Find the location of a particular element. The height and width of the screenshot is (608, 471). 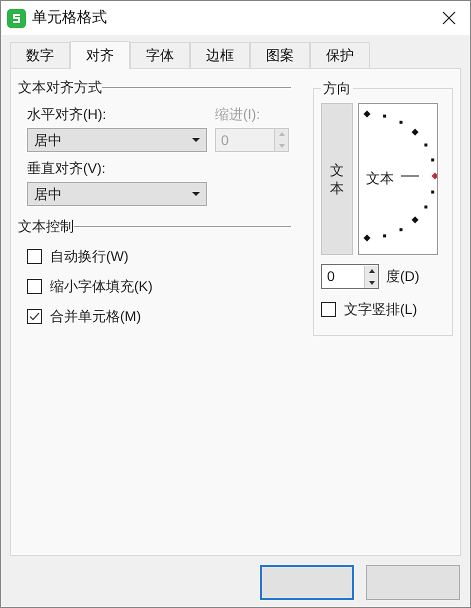

tab: 数字 is located at coordinates (40, 55).